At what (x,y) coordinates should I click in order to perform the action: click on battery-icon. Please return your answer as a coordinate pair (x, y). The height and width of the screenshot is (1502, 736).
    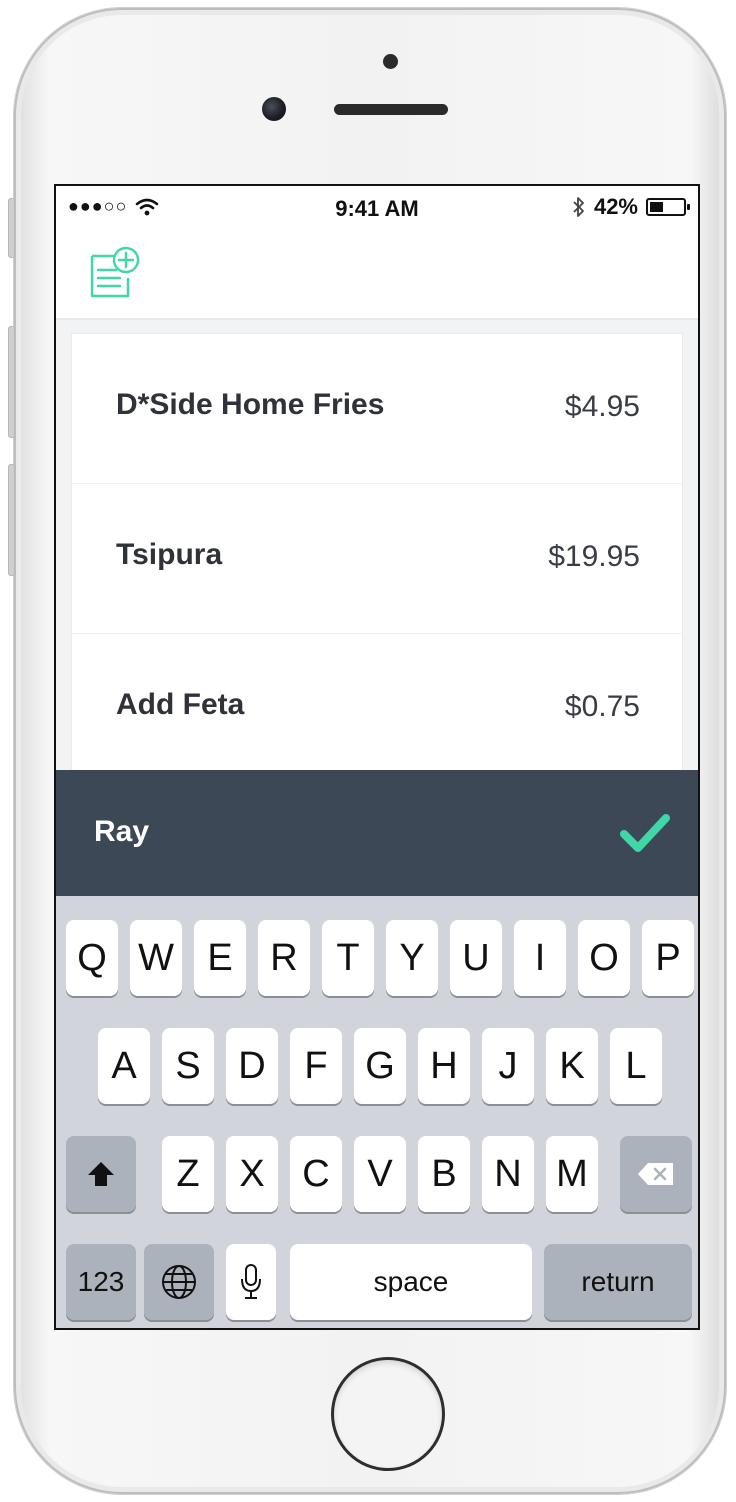
    Looking at the image, I should click on (668, 207).